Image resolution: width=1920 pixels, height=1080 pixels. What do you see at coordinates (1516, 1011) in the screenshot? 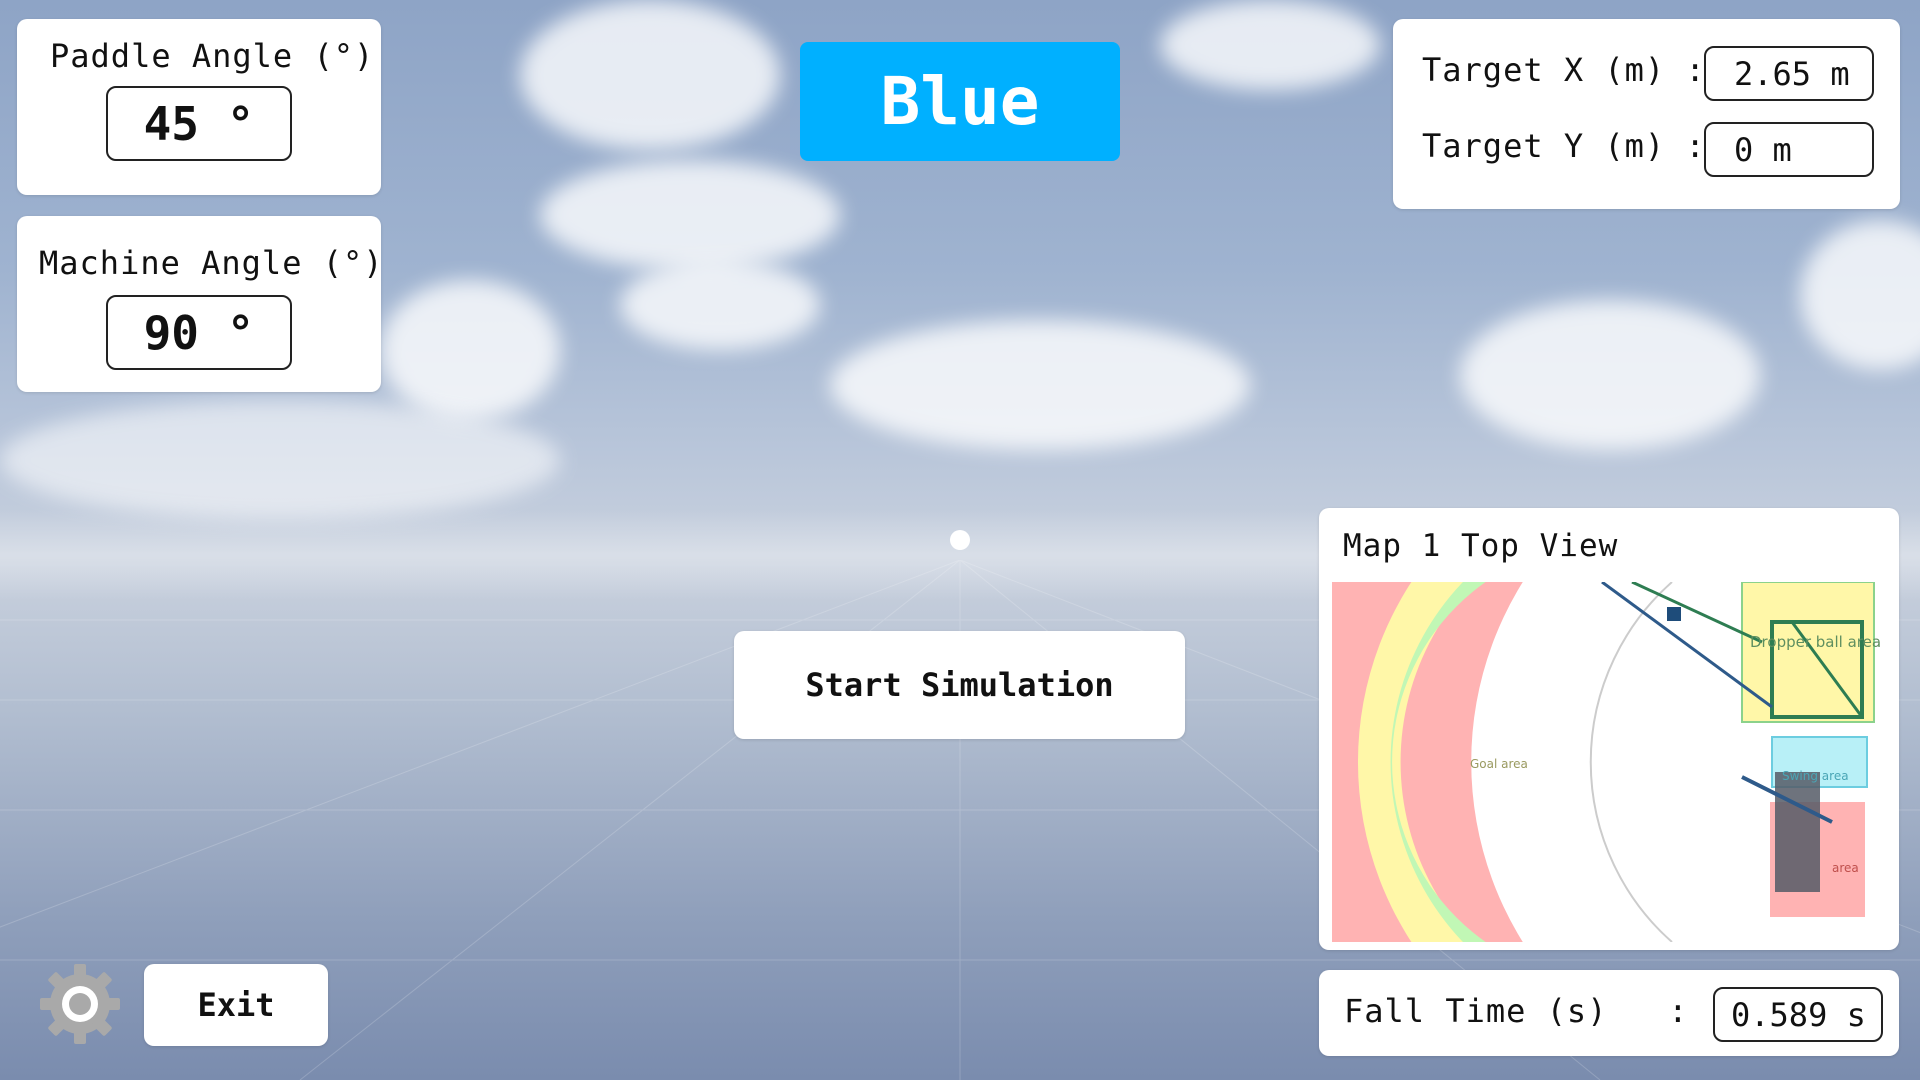
I see `fall-time-label: Fall Time (s) :` at bounding box center [1516, 1011].